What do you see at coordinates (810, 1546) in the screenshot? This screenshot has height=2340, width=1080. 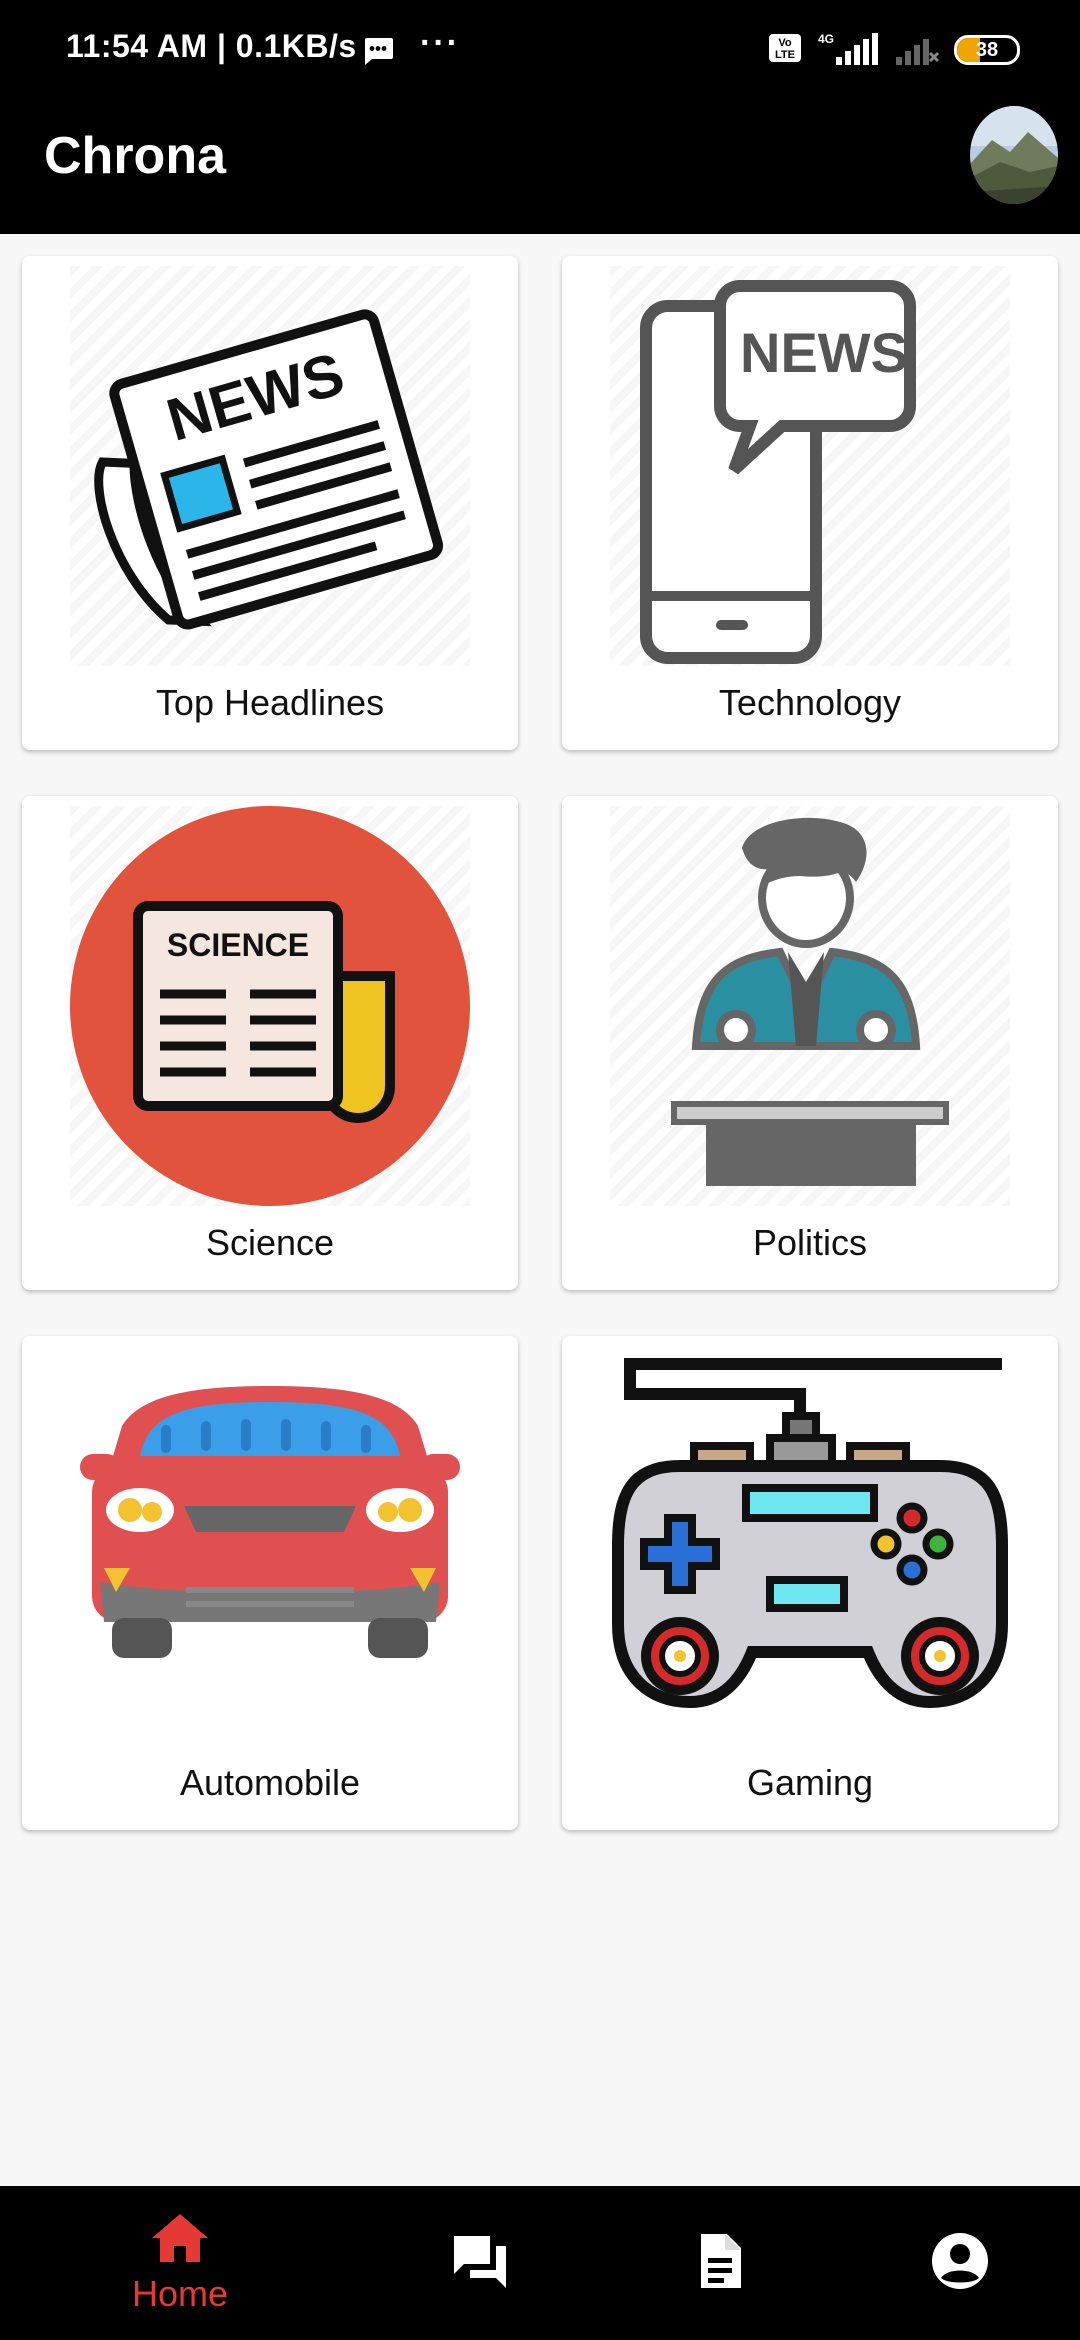 I see `gamepad-icon` at bounding box center [810, 1546].